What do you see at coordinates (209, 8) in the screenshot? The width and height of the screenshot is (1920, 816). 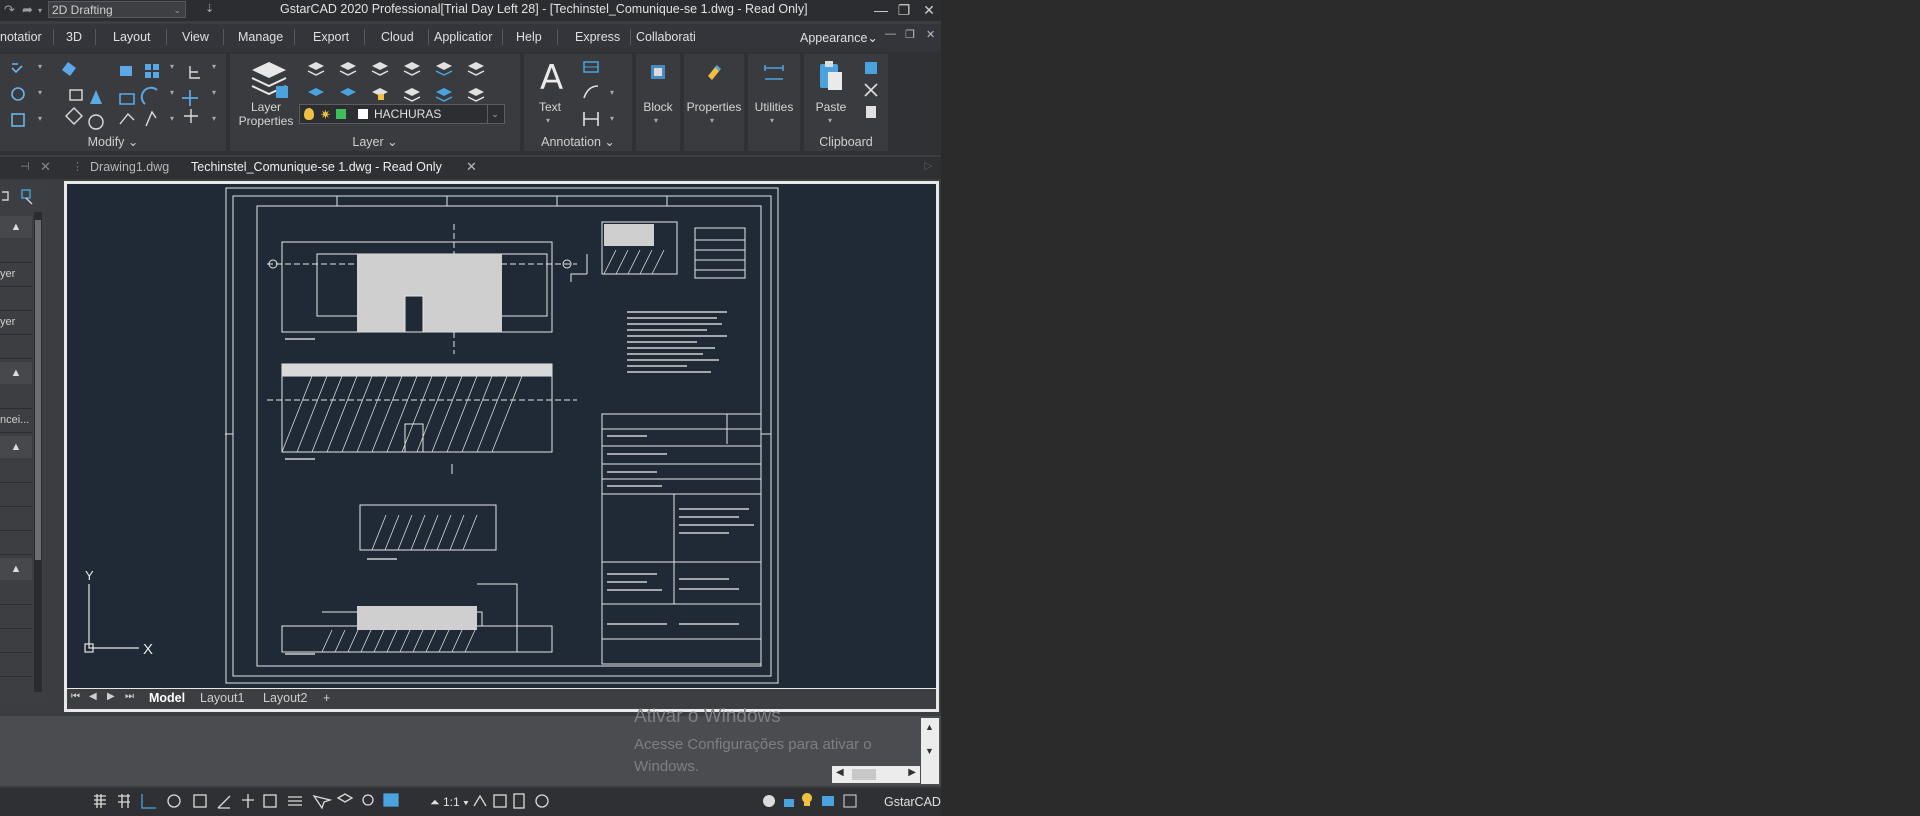 I see `quick-access-more-icon: ⇣` at bounding box center [209, 8].